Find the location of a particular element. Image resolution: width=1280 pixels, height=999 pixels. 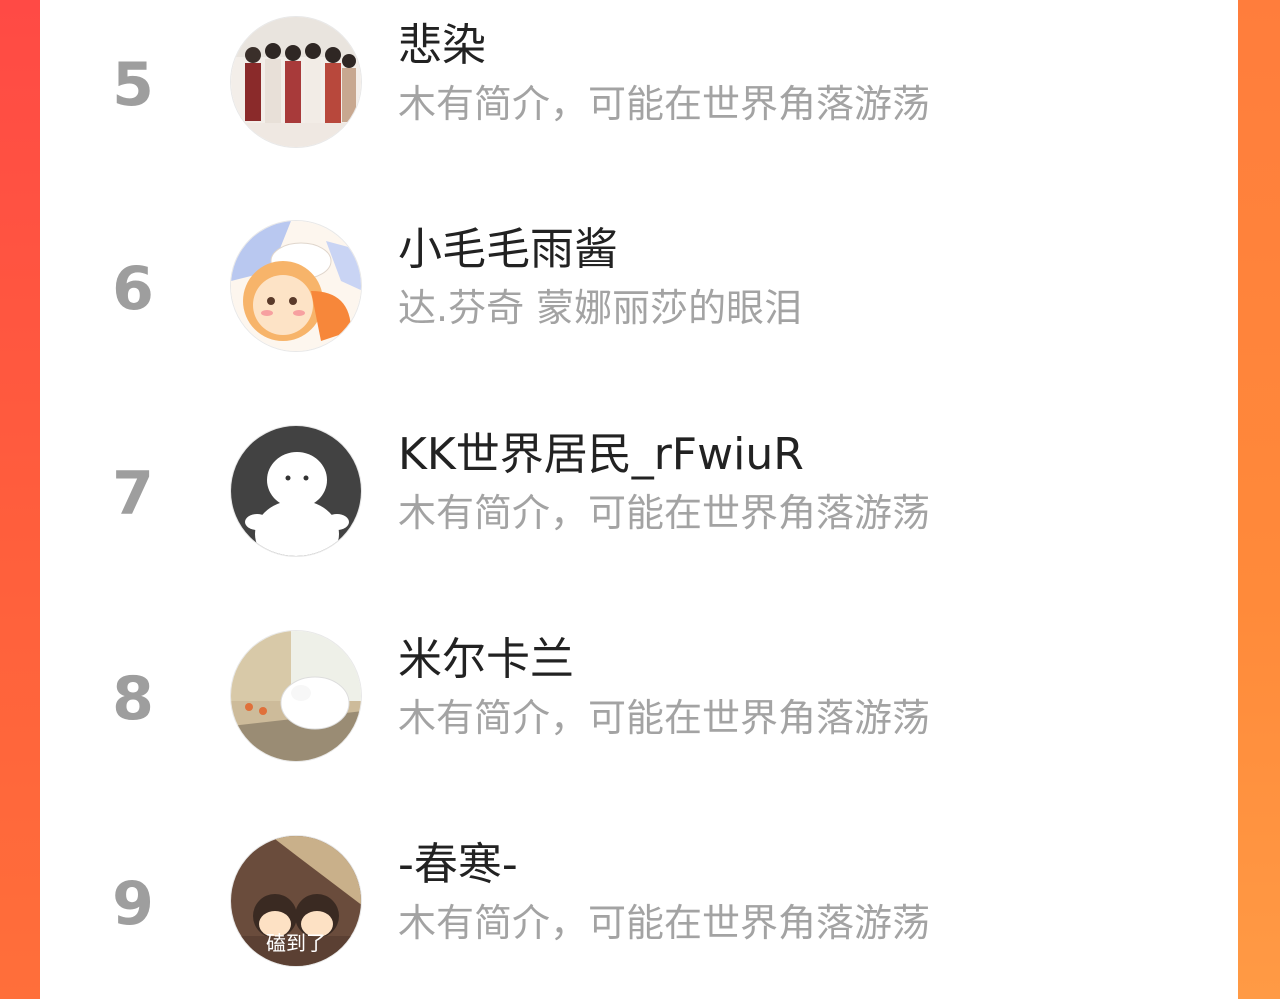

user-name: 悲染 is located at coordinates (442, 45).